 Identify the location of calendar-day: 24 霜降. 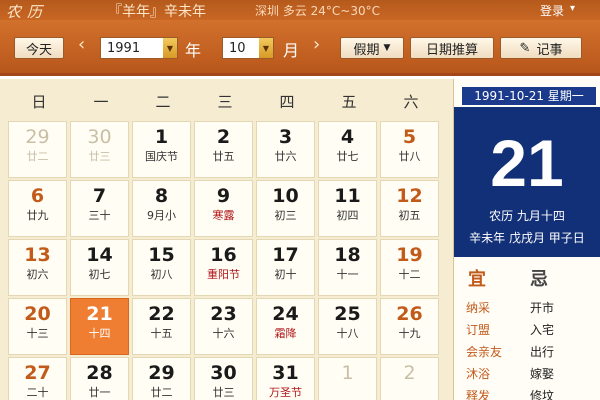
(285, 326).